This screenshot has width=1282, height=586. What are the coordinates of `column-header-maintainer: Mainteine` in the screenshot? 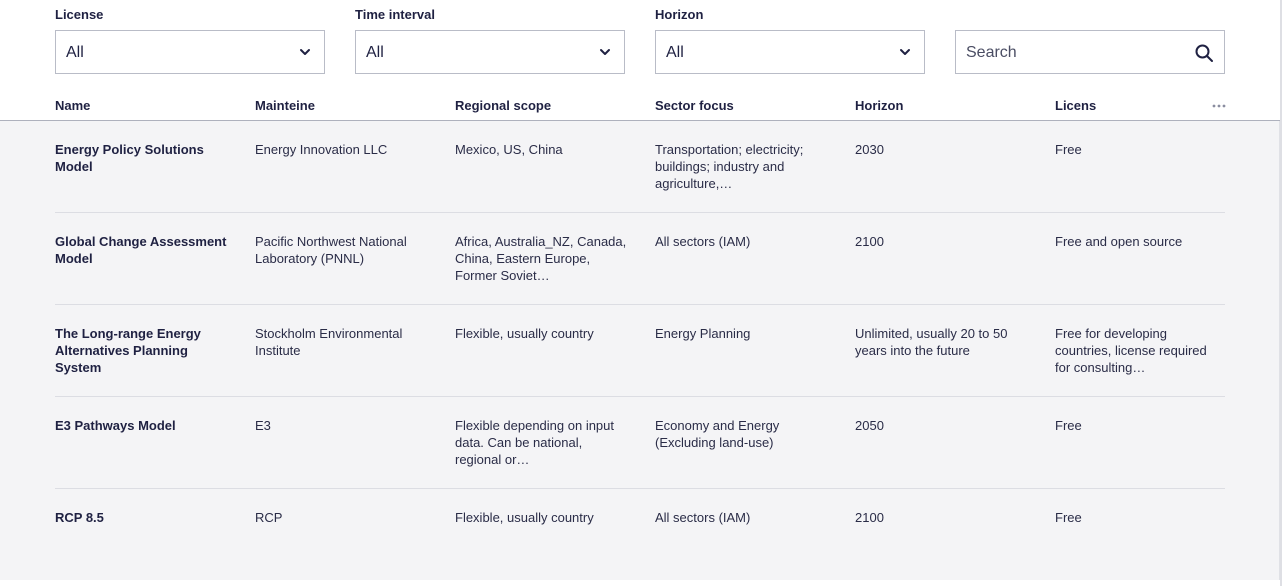 It's located at (285, 105).